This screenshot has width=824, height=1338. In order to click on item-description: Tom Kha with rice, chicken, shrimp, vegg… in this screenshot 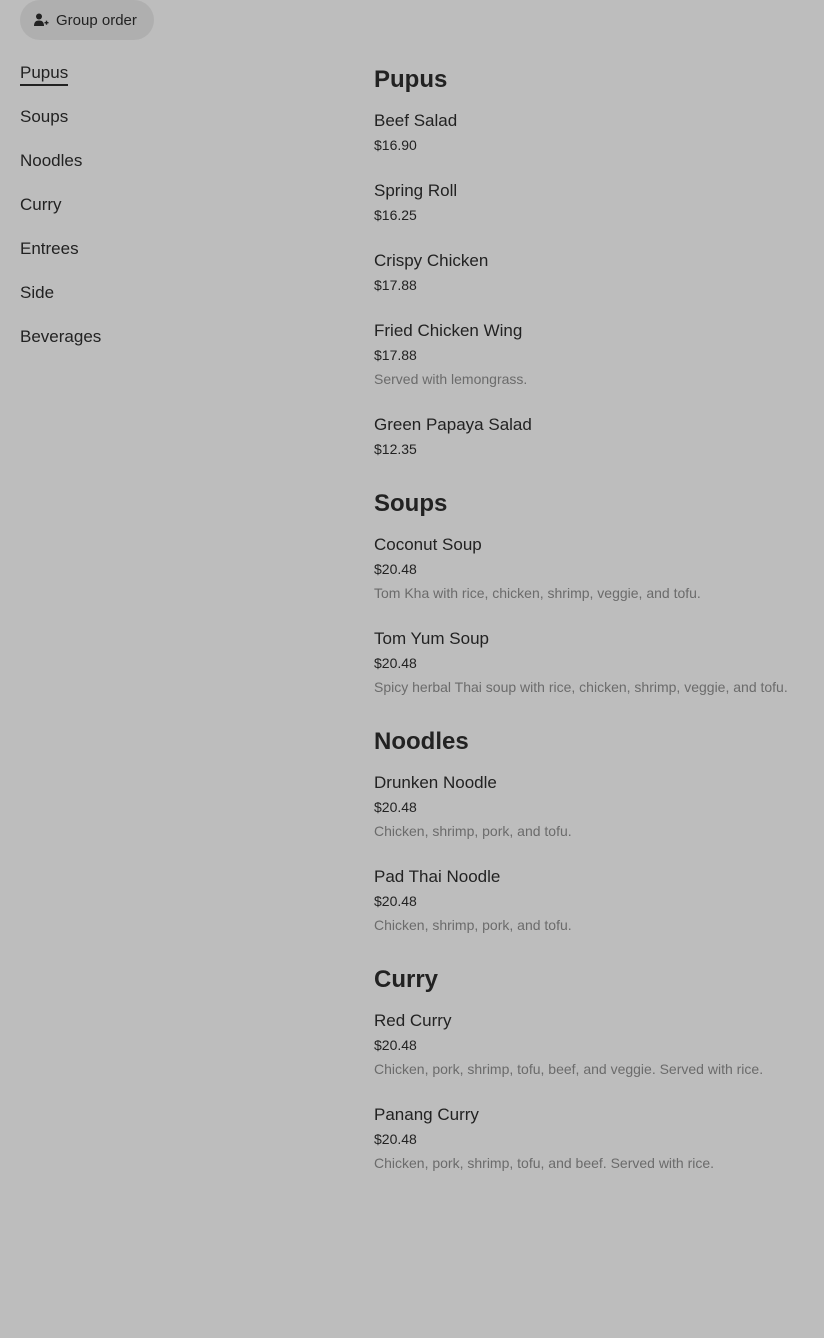, I will do `click(537, 593)`.